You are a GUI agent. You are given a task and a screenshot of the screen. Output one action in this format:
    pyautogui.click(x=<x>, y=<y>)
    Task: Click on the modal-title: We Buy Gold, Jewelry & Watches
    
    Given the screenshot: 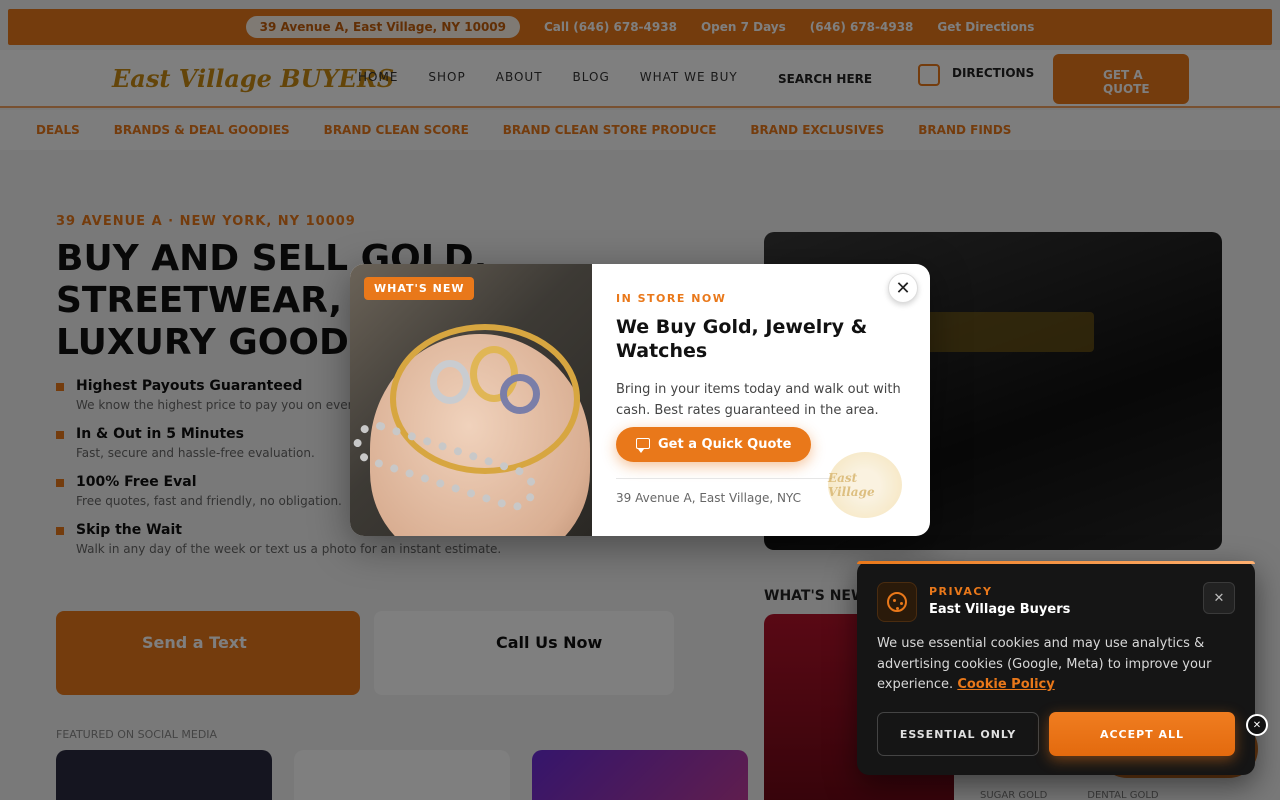 What is the action you would take?
    pyautogui.click(x=742, y=339)
    